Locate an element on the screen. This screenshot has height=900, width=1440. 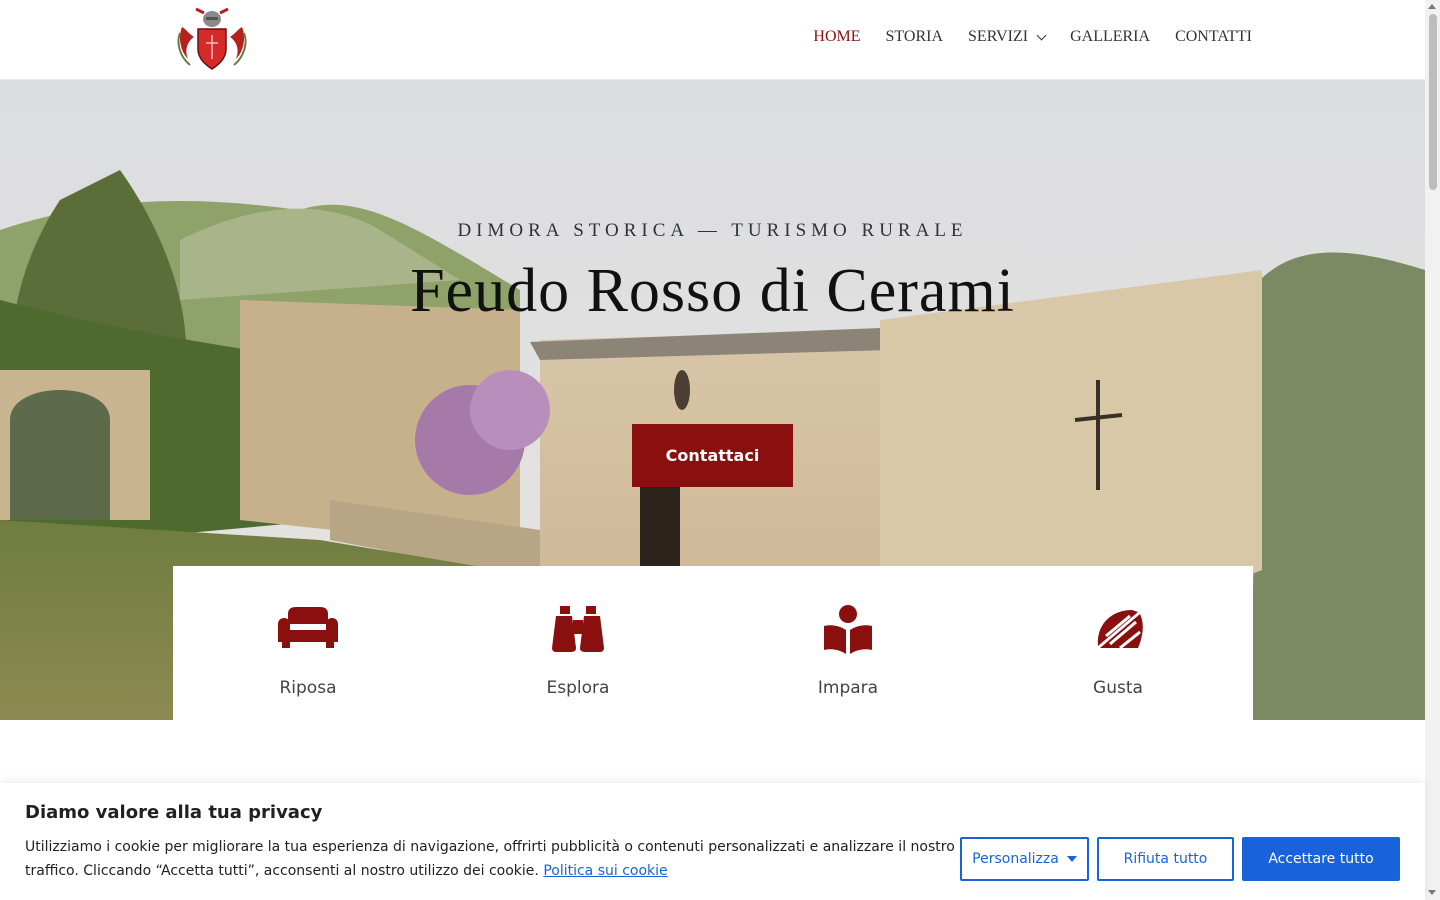
feature-label: Gusta is located at coordinates (1118, 688).